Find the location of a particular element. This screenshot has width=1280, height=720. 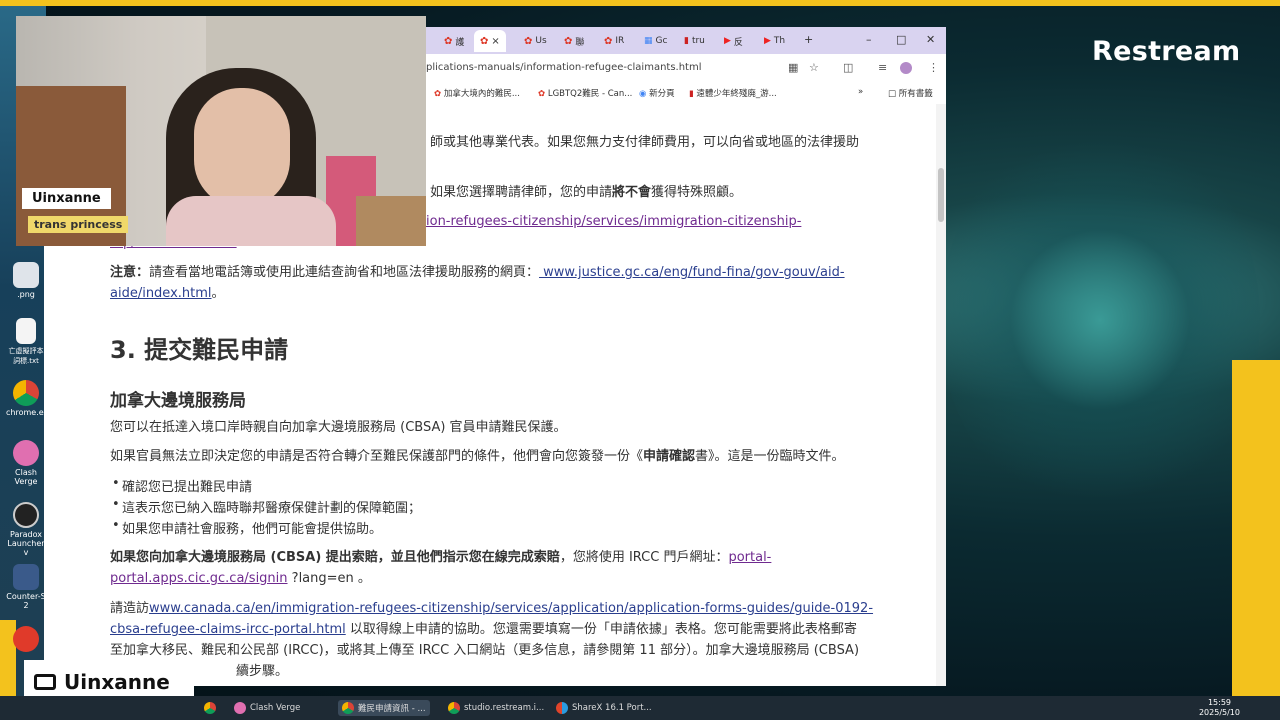

maple-leaf-icon: ✿ is located at coordinates (448, 41).